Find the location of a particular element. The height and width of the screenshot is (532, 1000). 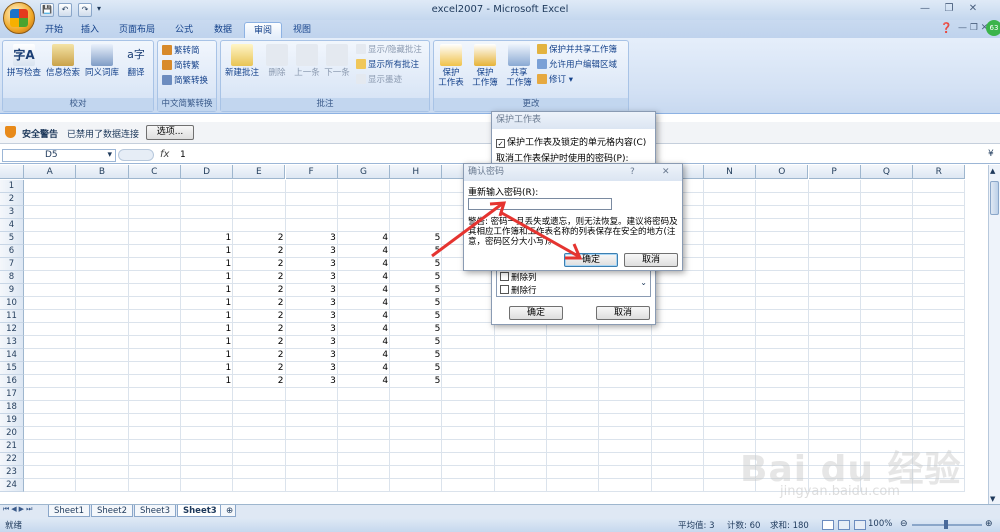

arrow-to-ok is located at coordinates (539, 234).